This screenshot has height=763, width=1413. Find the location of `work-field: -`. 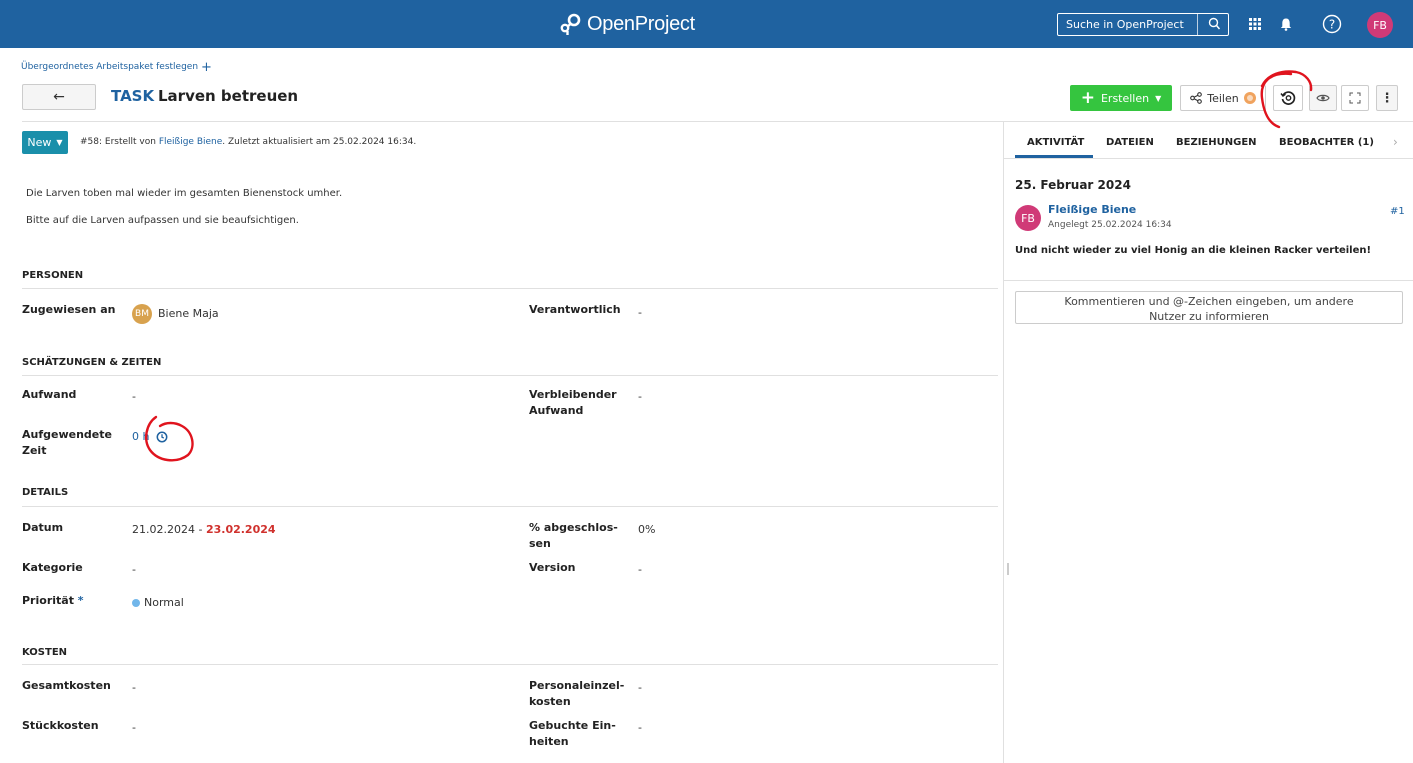

work-field: - is located at coordinates (134, 397).